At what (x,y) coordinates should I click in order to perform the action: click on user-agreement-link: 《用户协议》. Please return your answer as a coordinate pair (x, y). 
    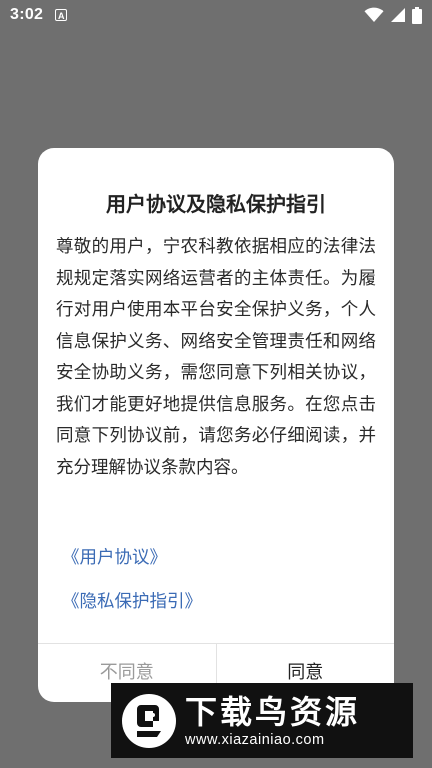
    Looking at the image, I should click on (114, 556).